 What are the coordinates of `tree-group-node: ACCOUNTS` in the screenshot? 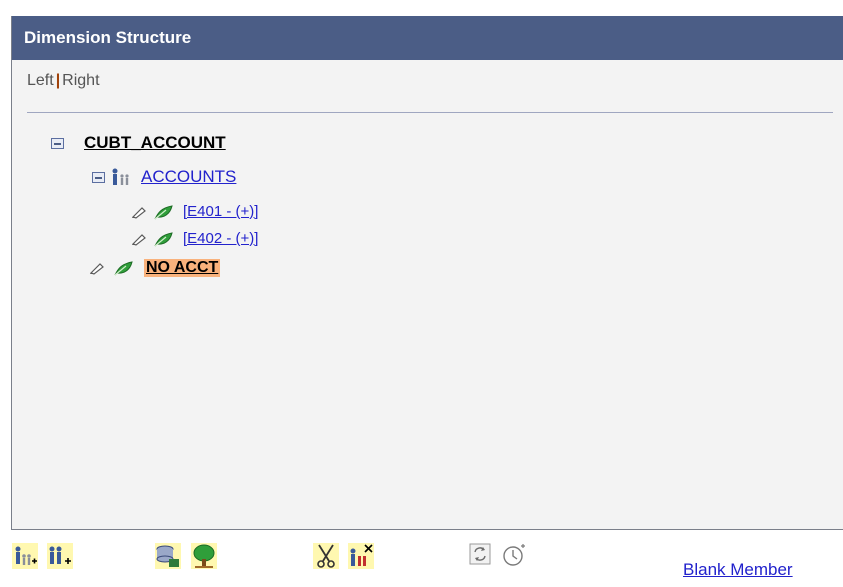 It's located at (164, 177).